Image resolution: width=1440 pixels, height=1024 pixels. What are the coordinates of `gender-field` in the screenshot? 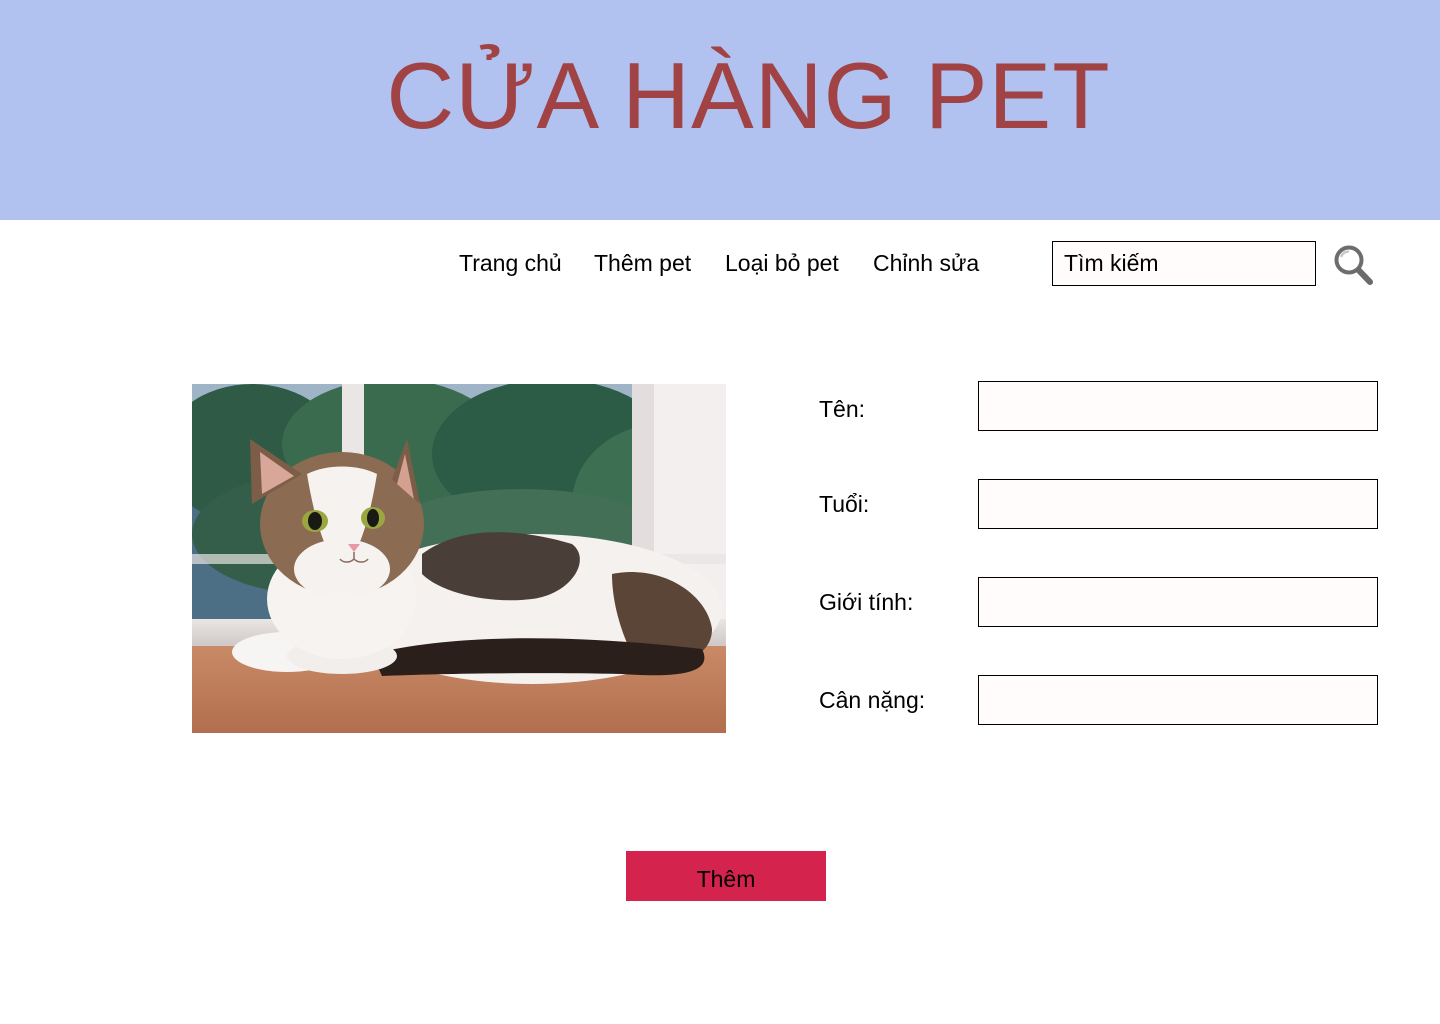 It's located at (1178, 602).